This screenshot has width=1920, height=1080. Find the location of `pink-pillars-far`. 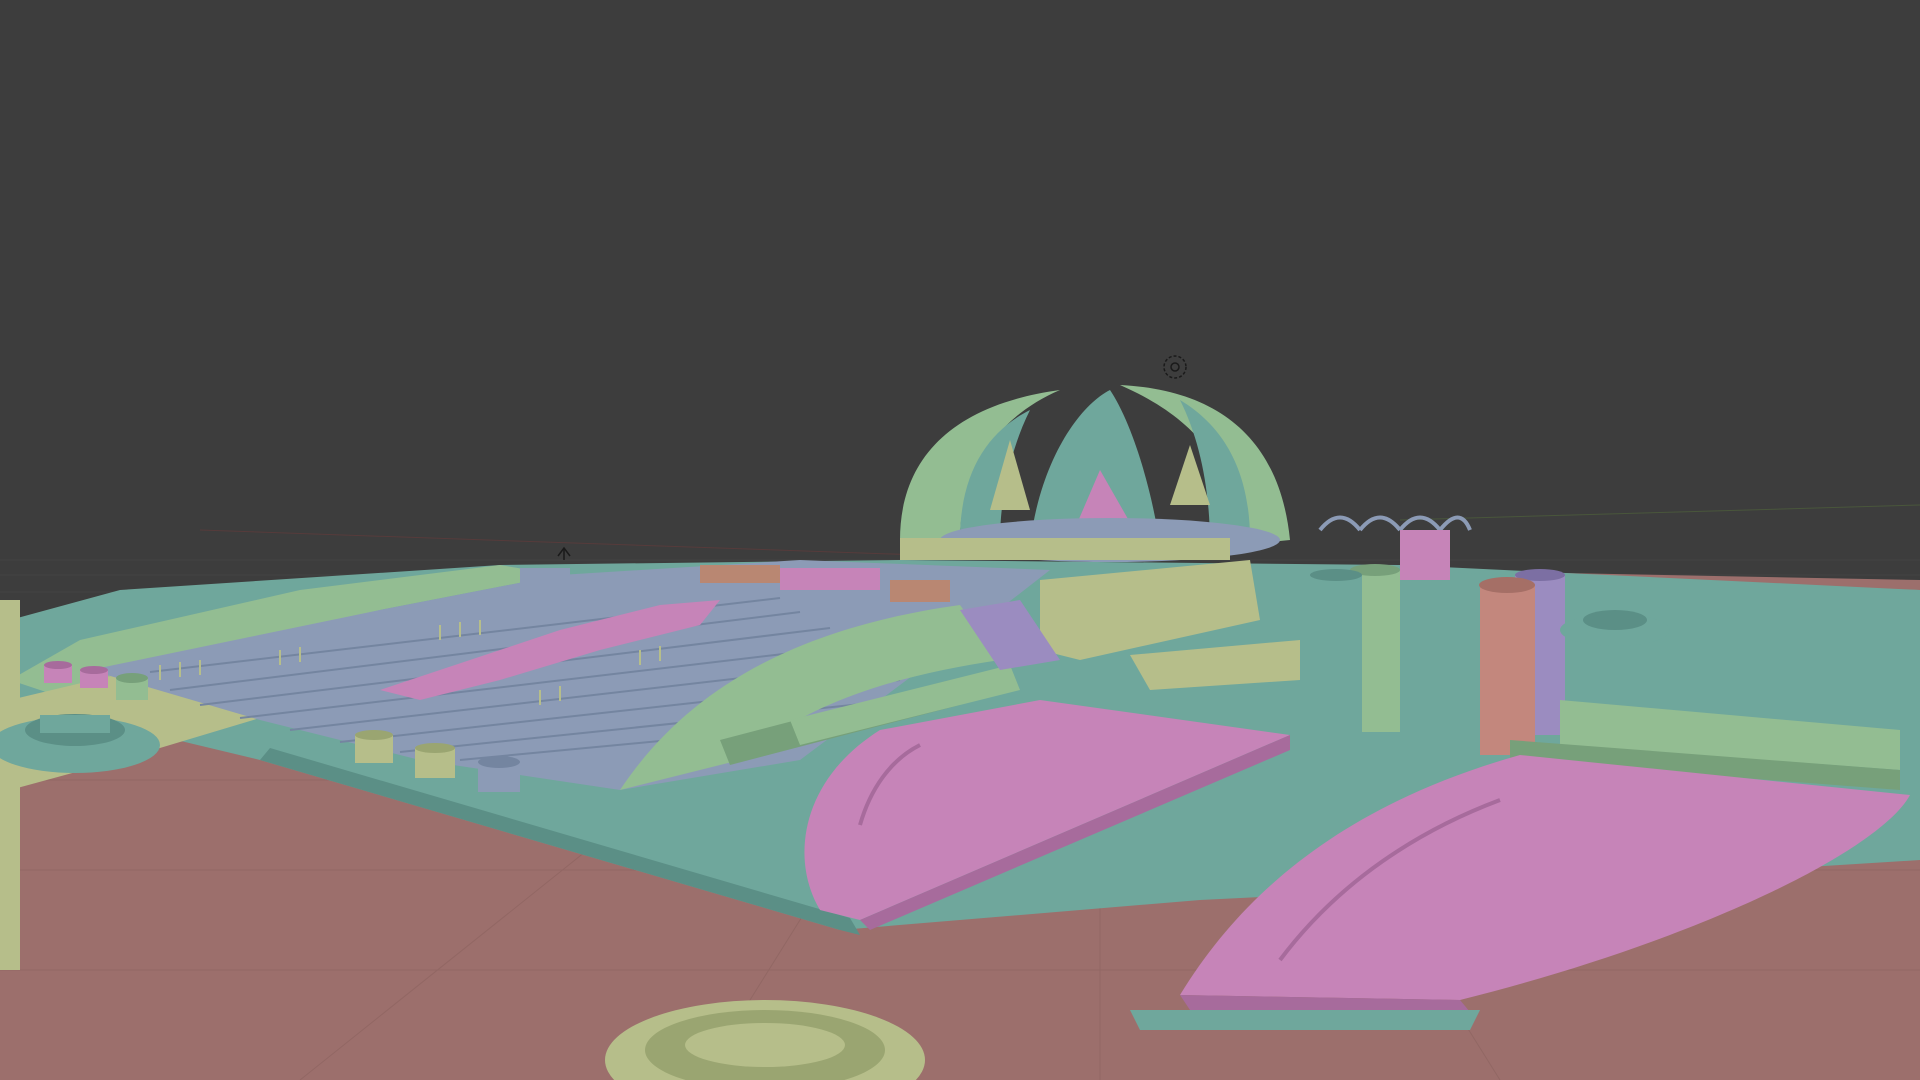

pink-pillars-far is located at coordinates (1425, 555).